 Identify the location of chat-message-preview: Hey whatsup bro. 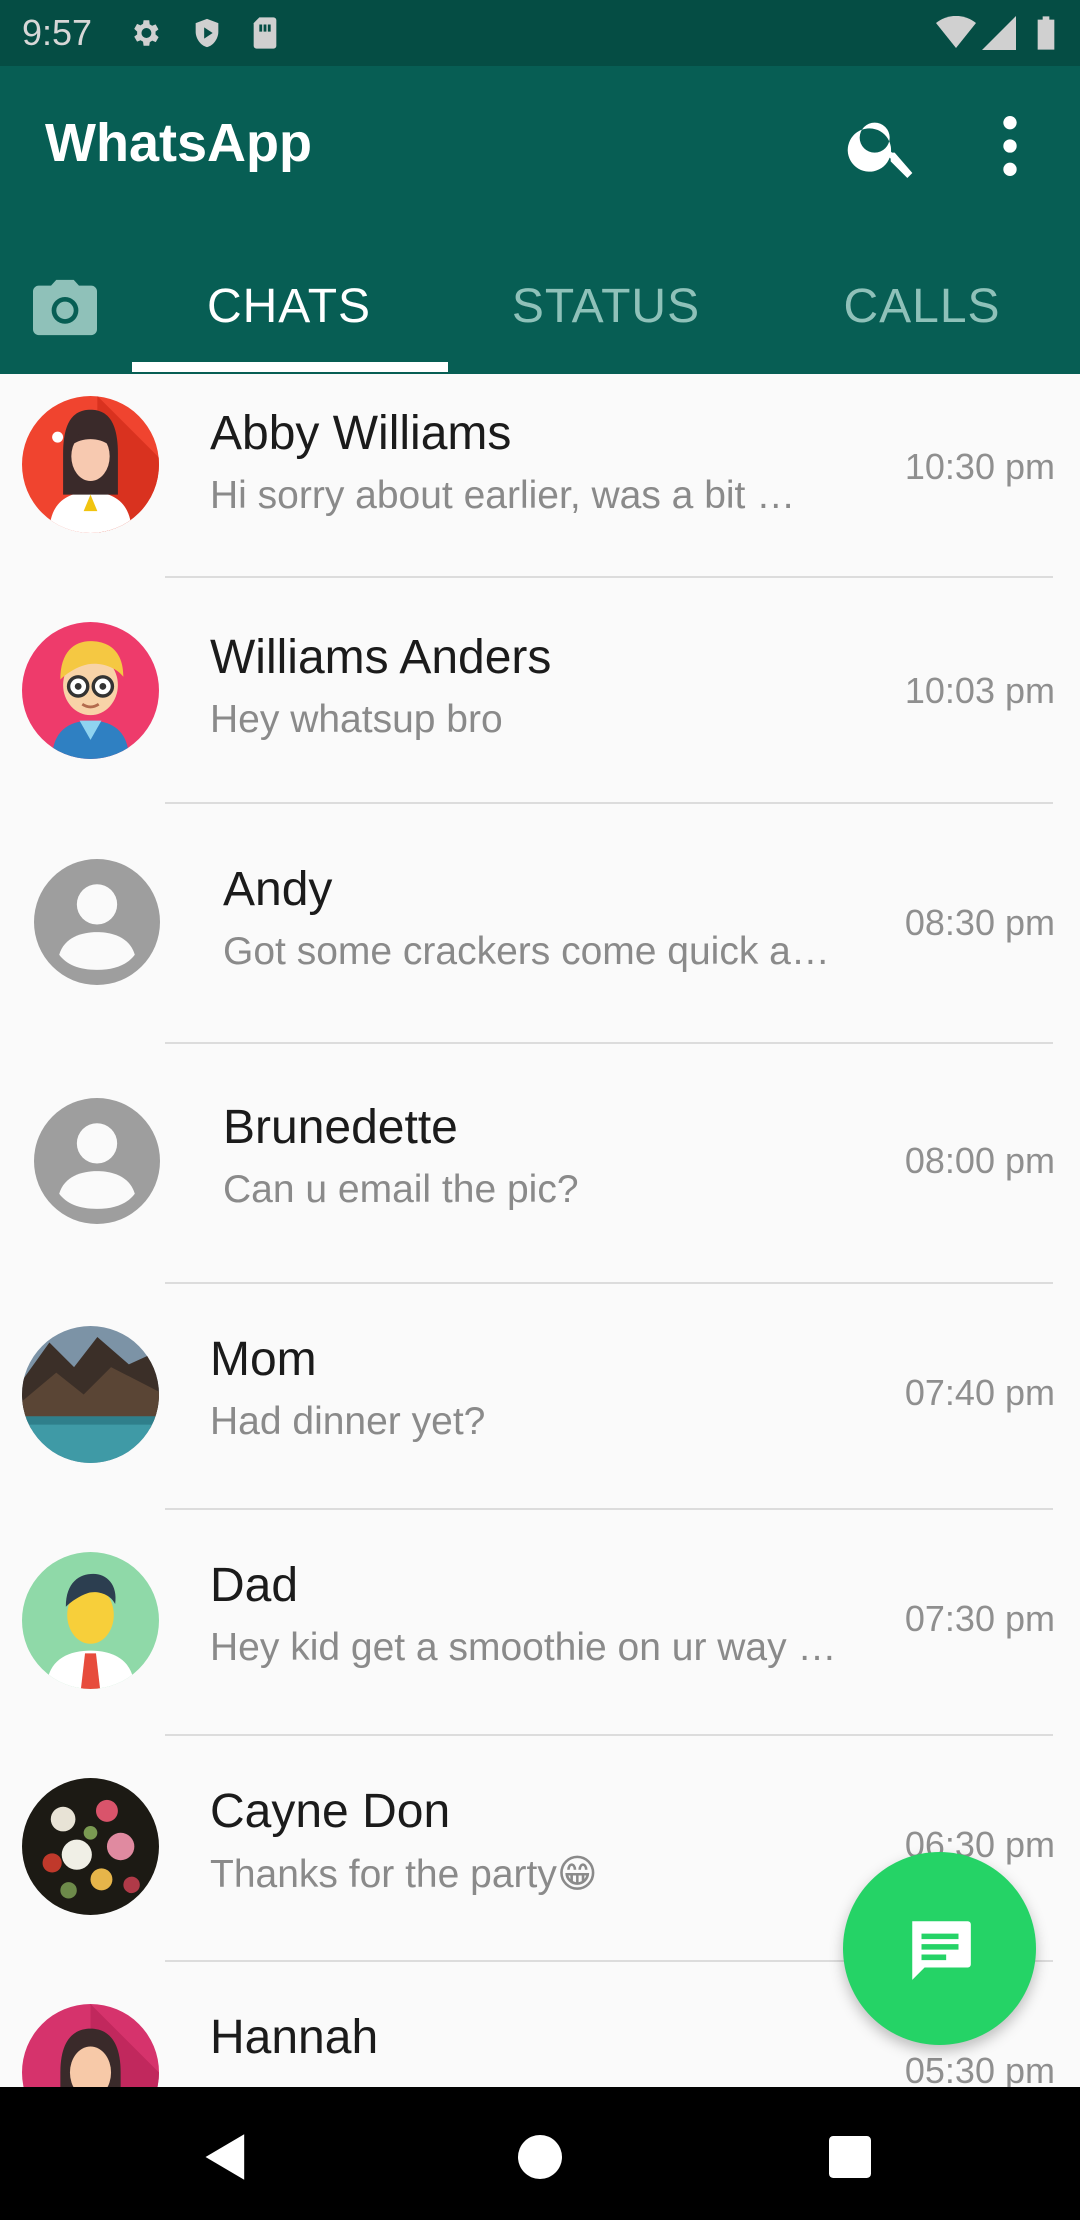
(356, 719).